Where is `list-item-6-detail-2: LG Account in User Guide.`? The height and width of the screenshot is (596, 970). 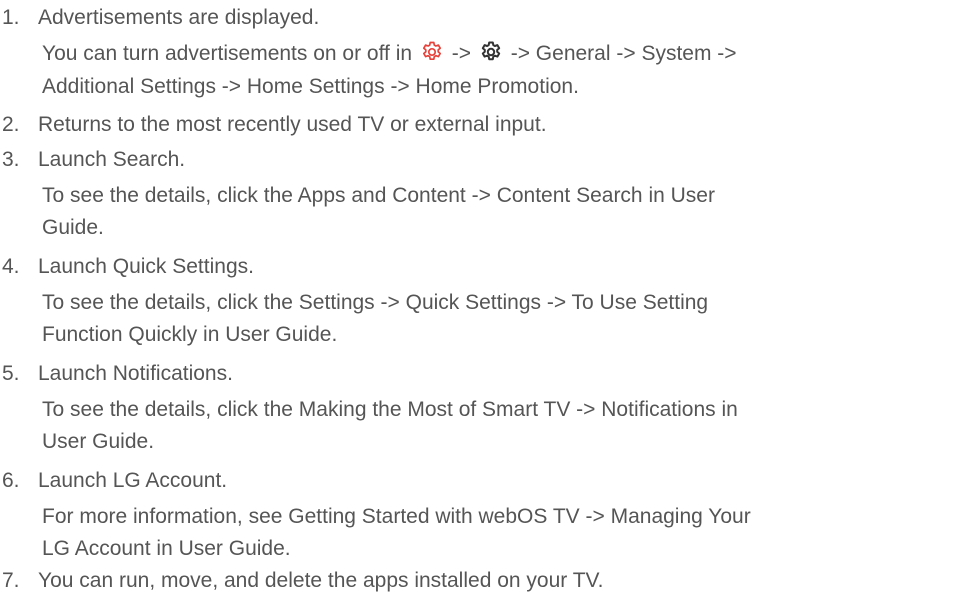 list-item-6-detail-2: LG Account in User Guide. is located at coordinates (145, 549).